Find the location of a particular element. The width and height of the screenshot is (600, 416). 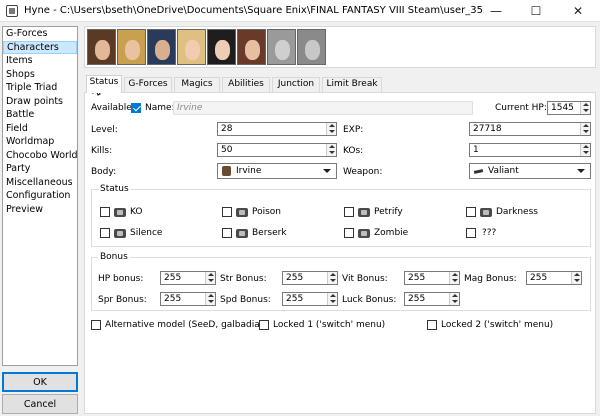

level-label: Level: is located at coordinates (104, 130).